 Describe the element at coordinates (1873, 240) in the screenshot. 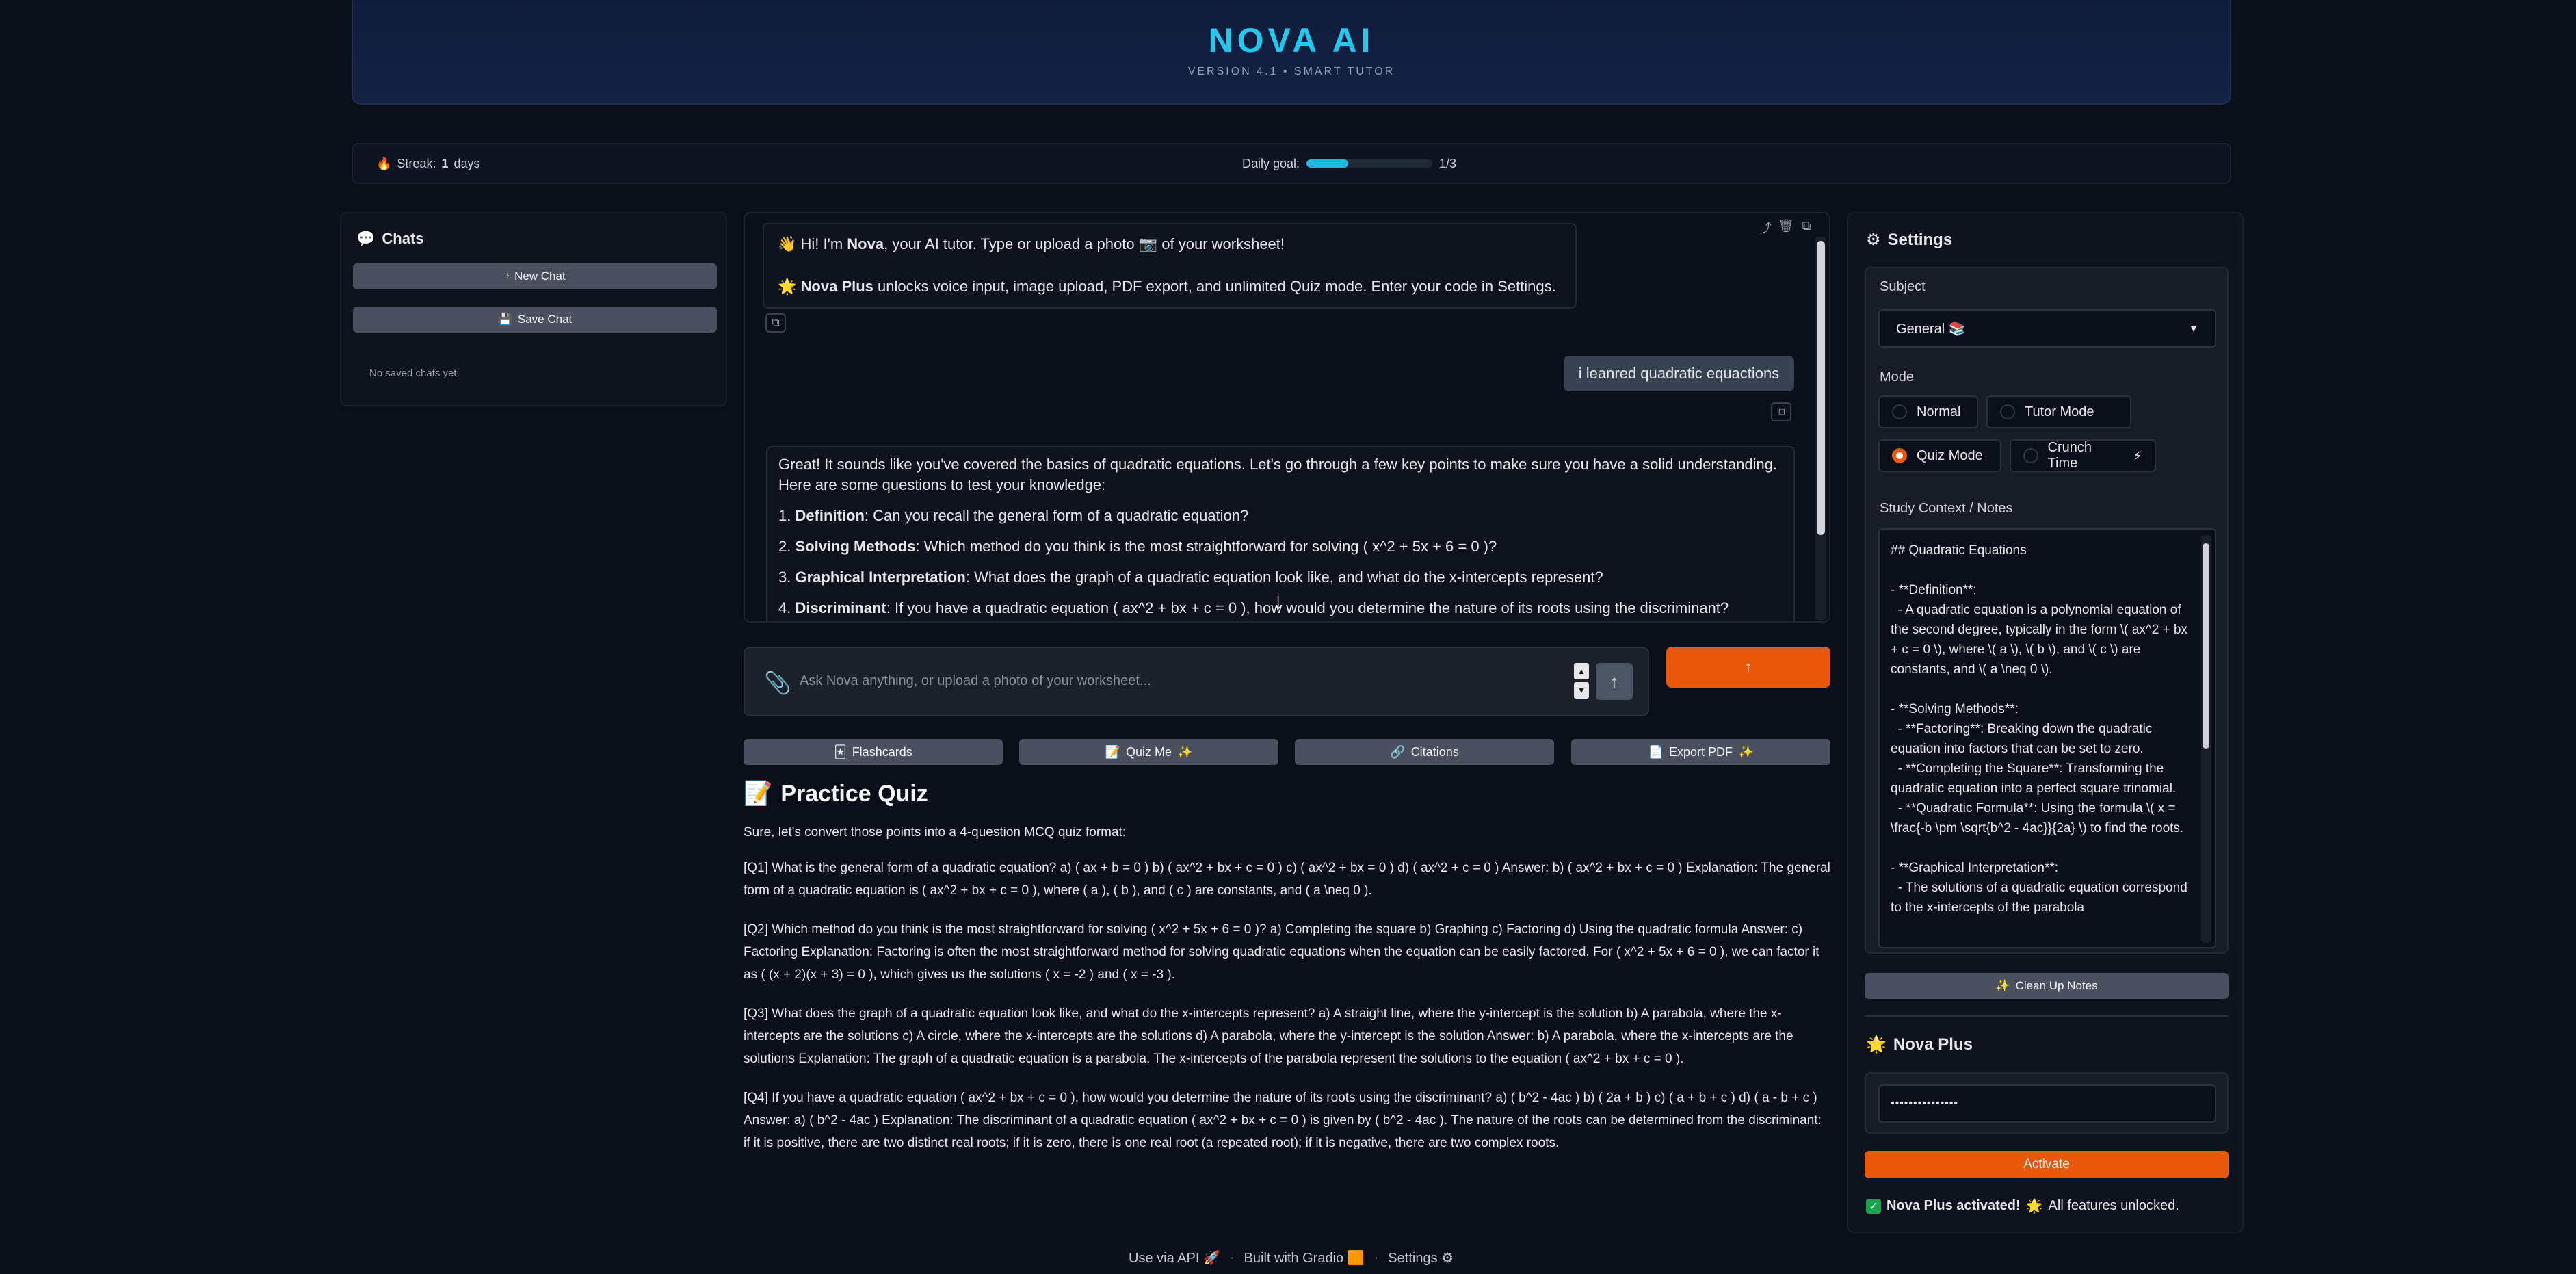

I see `gear-icon: ⚙` at that location.